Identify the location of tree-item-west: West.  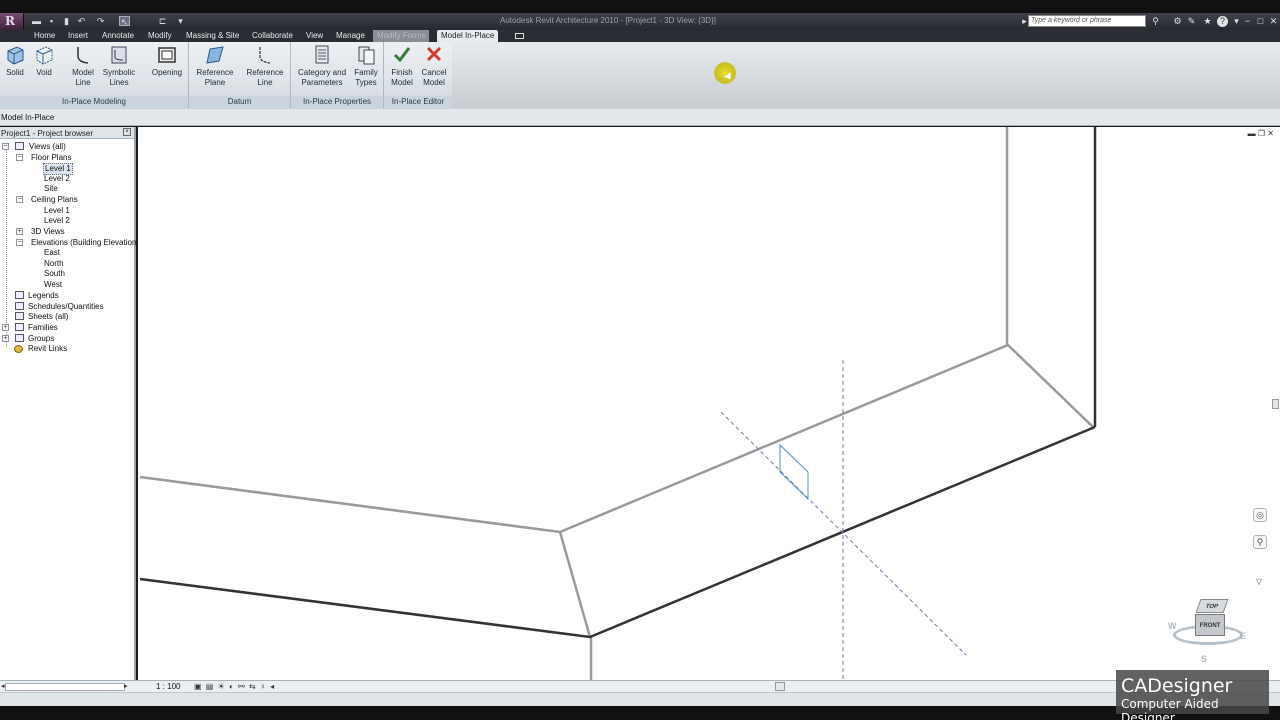
(53, 285).